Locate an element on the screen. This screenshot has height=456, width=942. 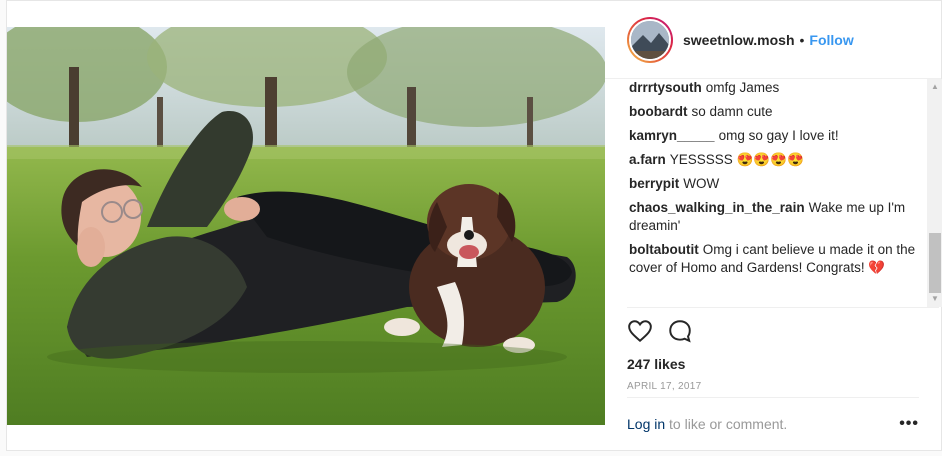
avatar-image is located at coordinates (650, 39).